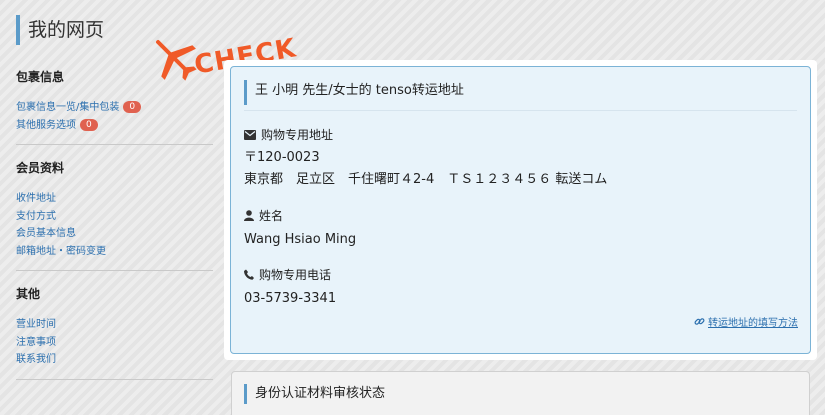  I want to click on address-help-link-label: 转运地址的填写方法, so click(753, 323).